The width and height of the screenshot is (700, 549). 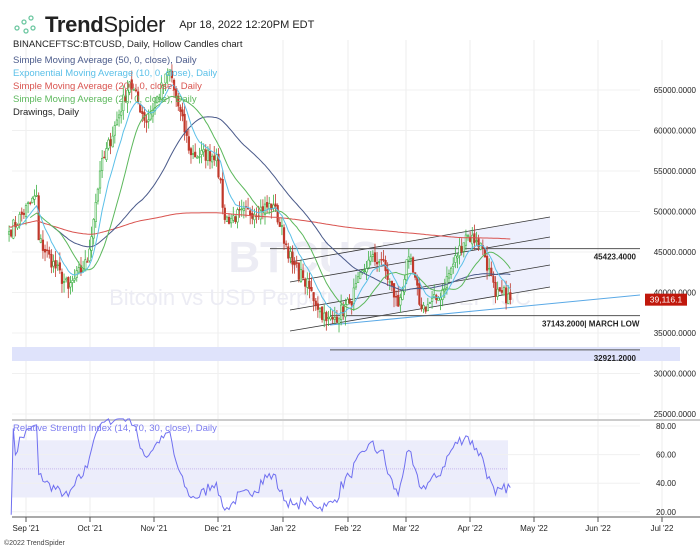 I want to click on time-tick-label: Apr '22, so click(x=470, y=528).